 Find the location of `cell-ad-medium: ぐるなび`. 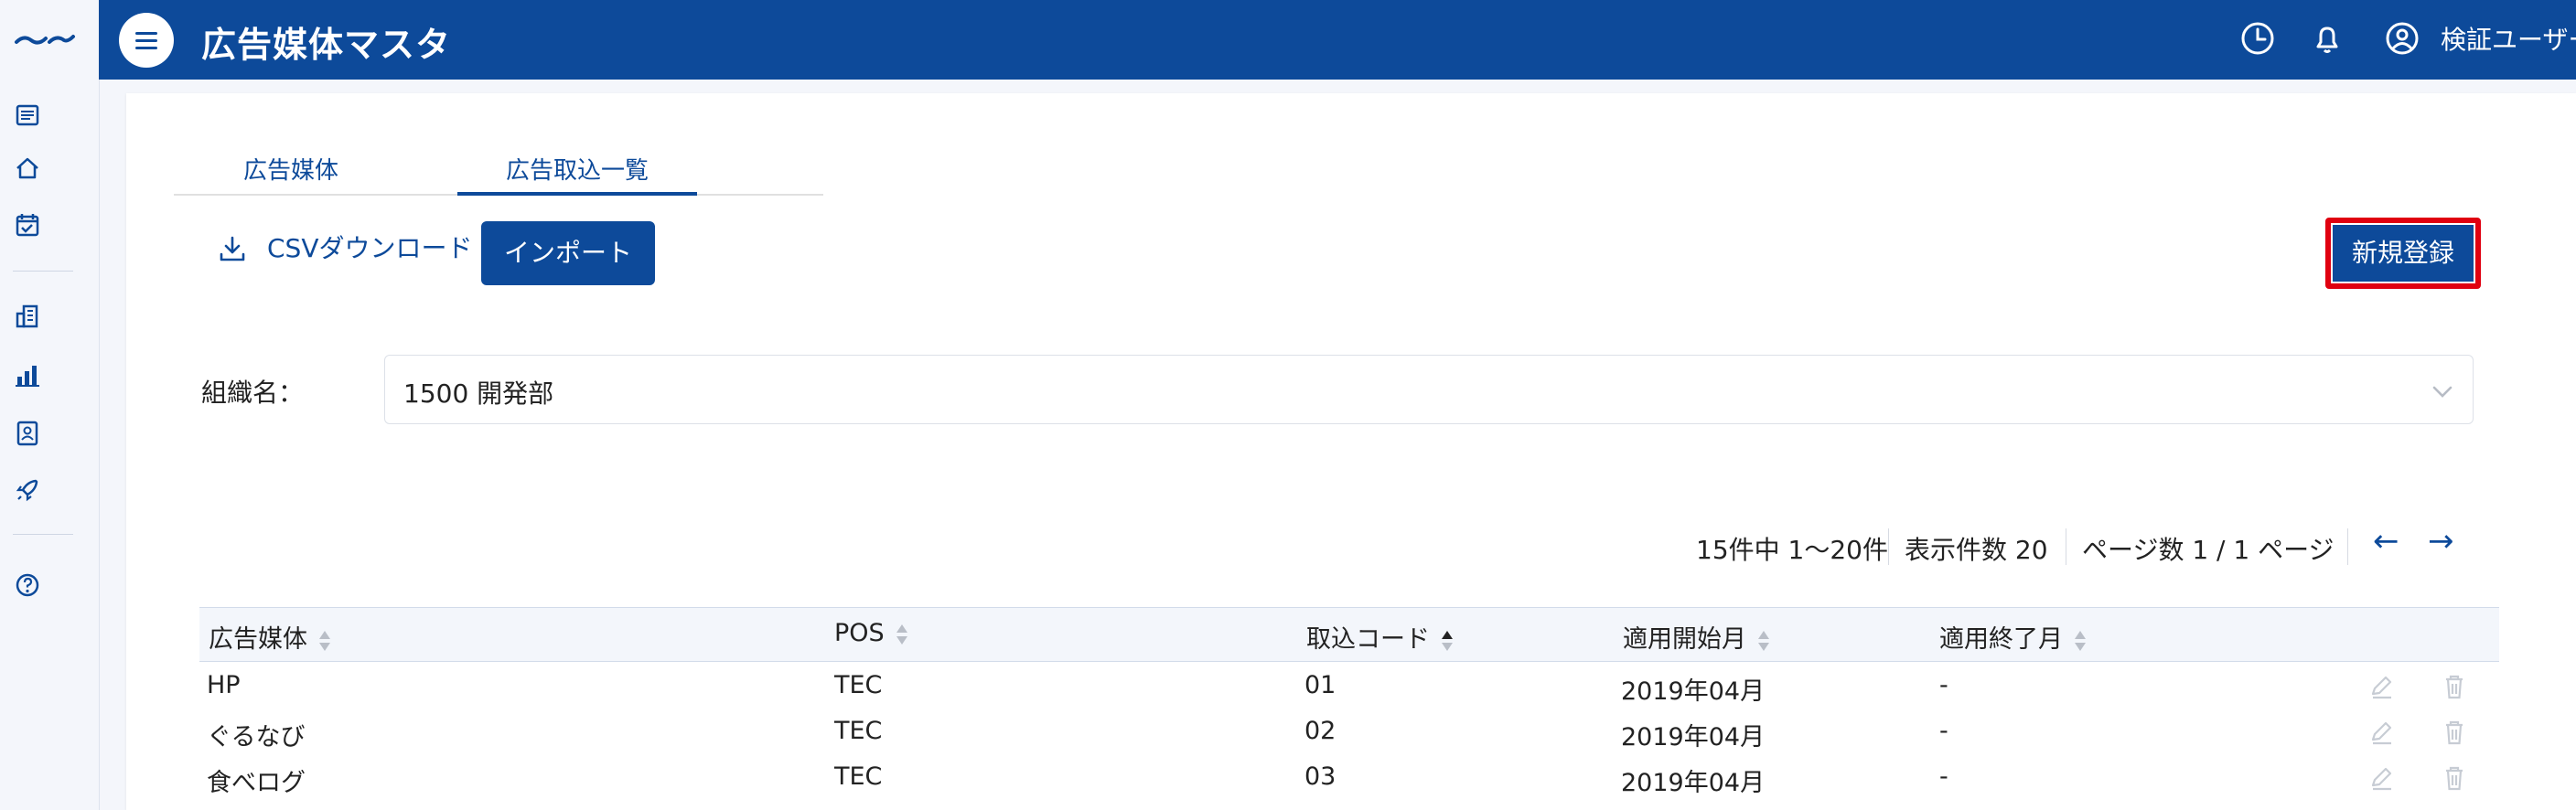

cell-ad-medium: ぐるなび is located at coordinates (256, 737).